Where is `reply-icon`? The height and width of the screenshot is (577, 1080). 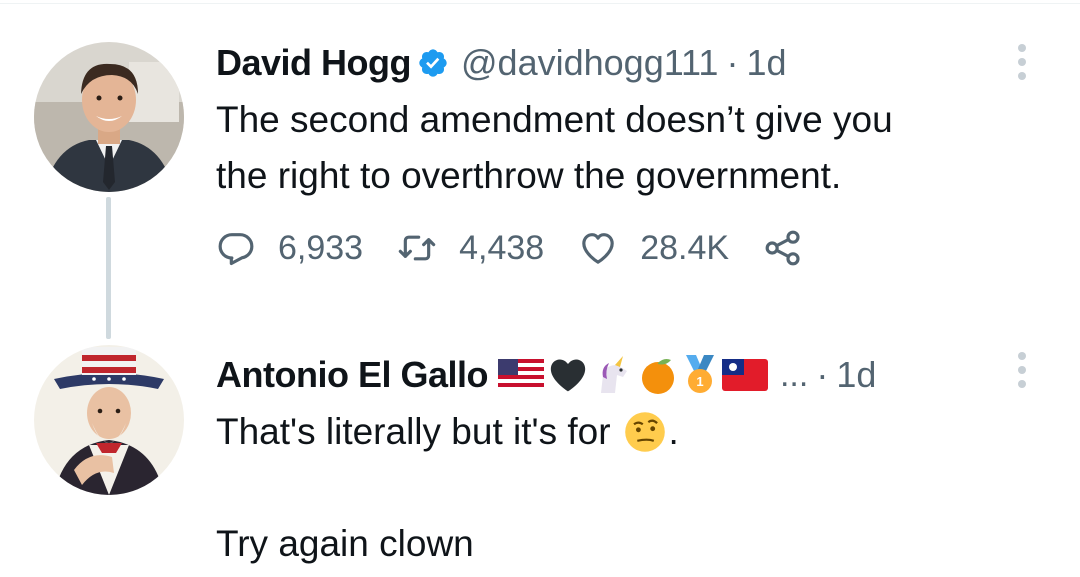
reply-icon is located at coordinates (236, 249).